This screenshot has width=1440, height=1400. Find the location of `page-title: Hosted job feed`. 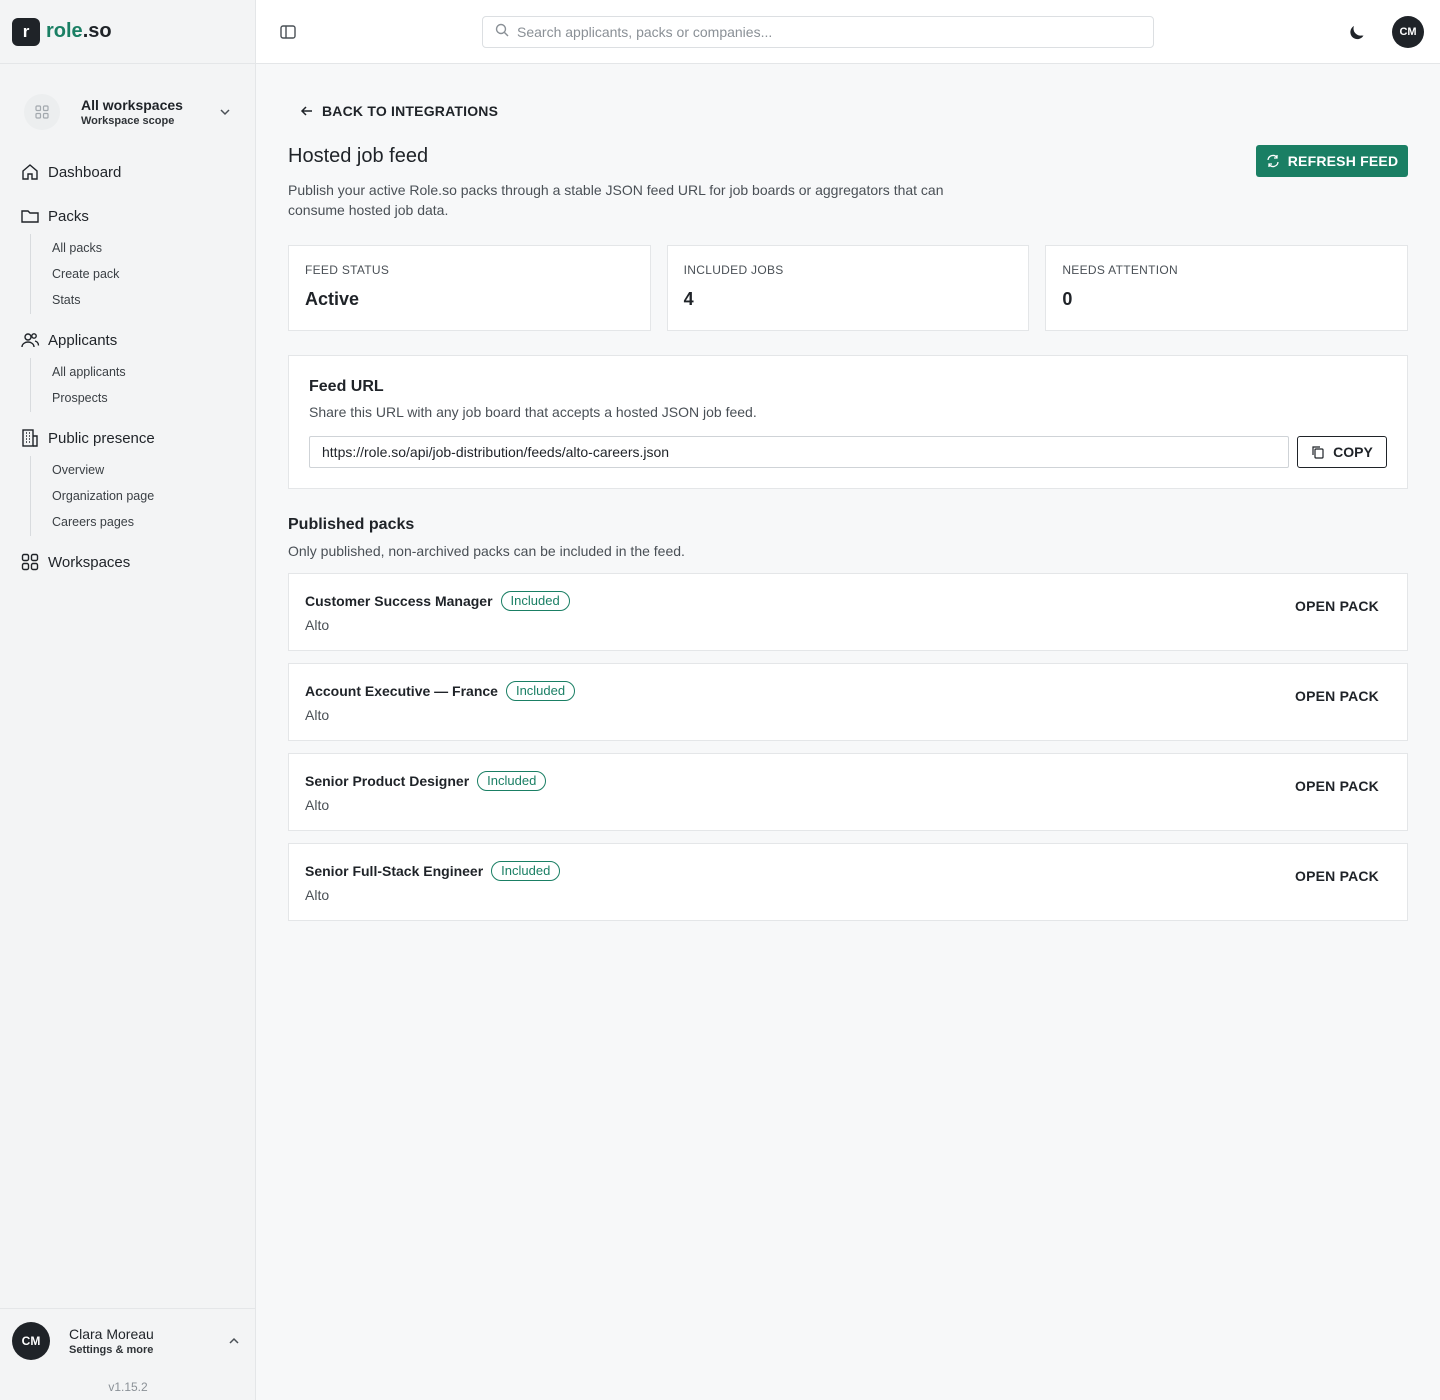

page-title: Hosted job feed is located at coordinates (358, 156).